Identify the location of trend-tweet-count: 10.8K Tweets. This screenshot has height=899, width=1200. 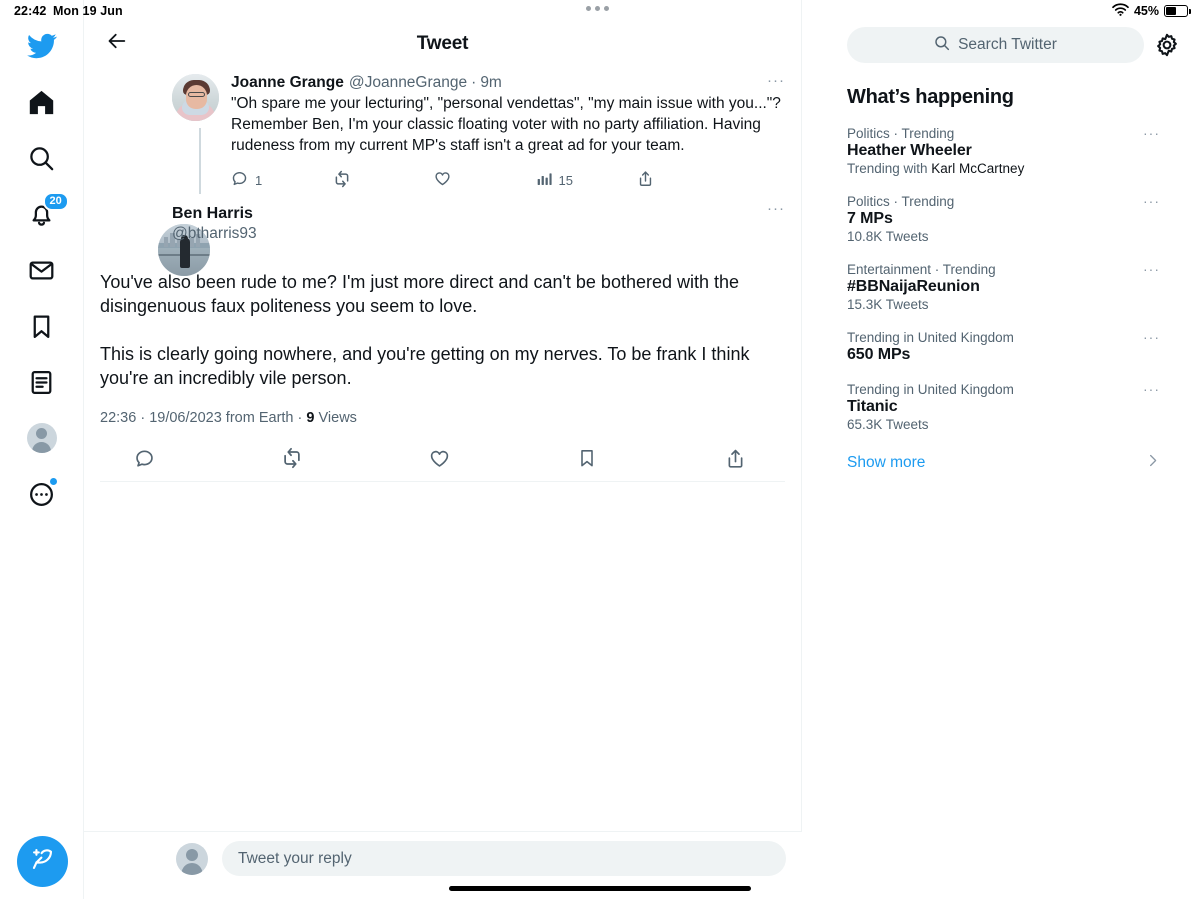
(888, 236).